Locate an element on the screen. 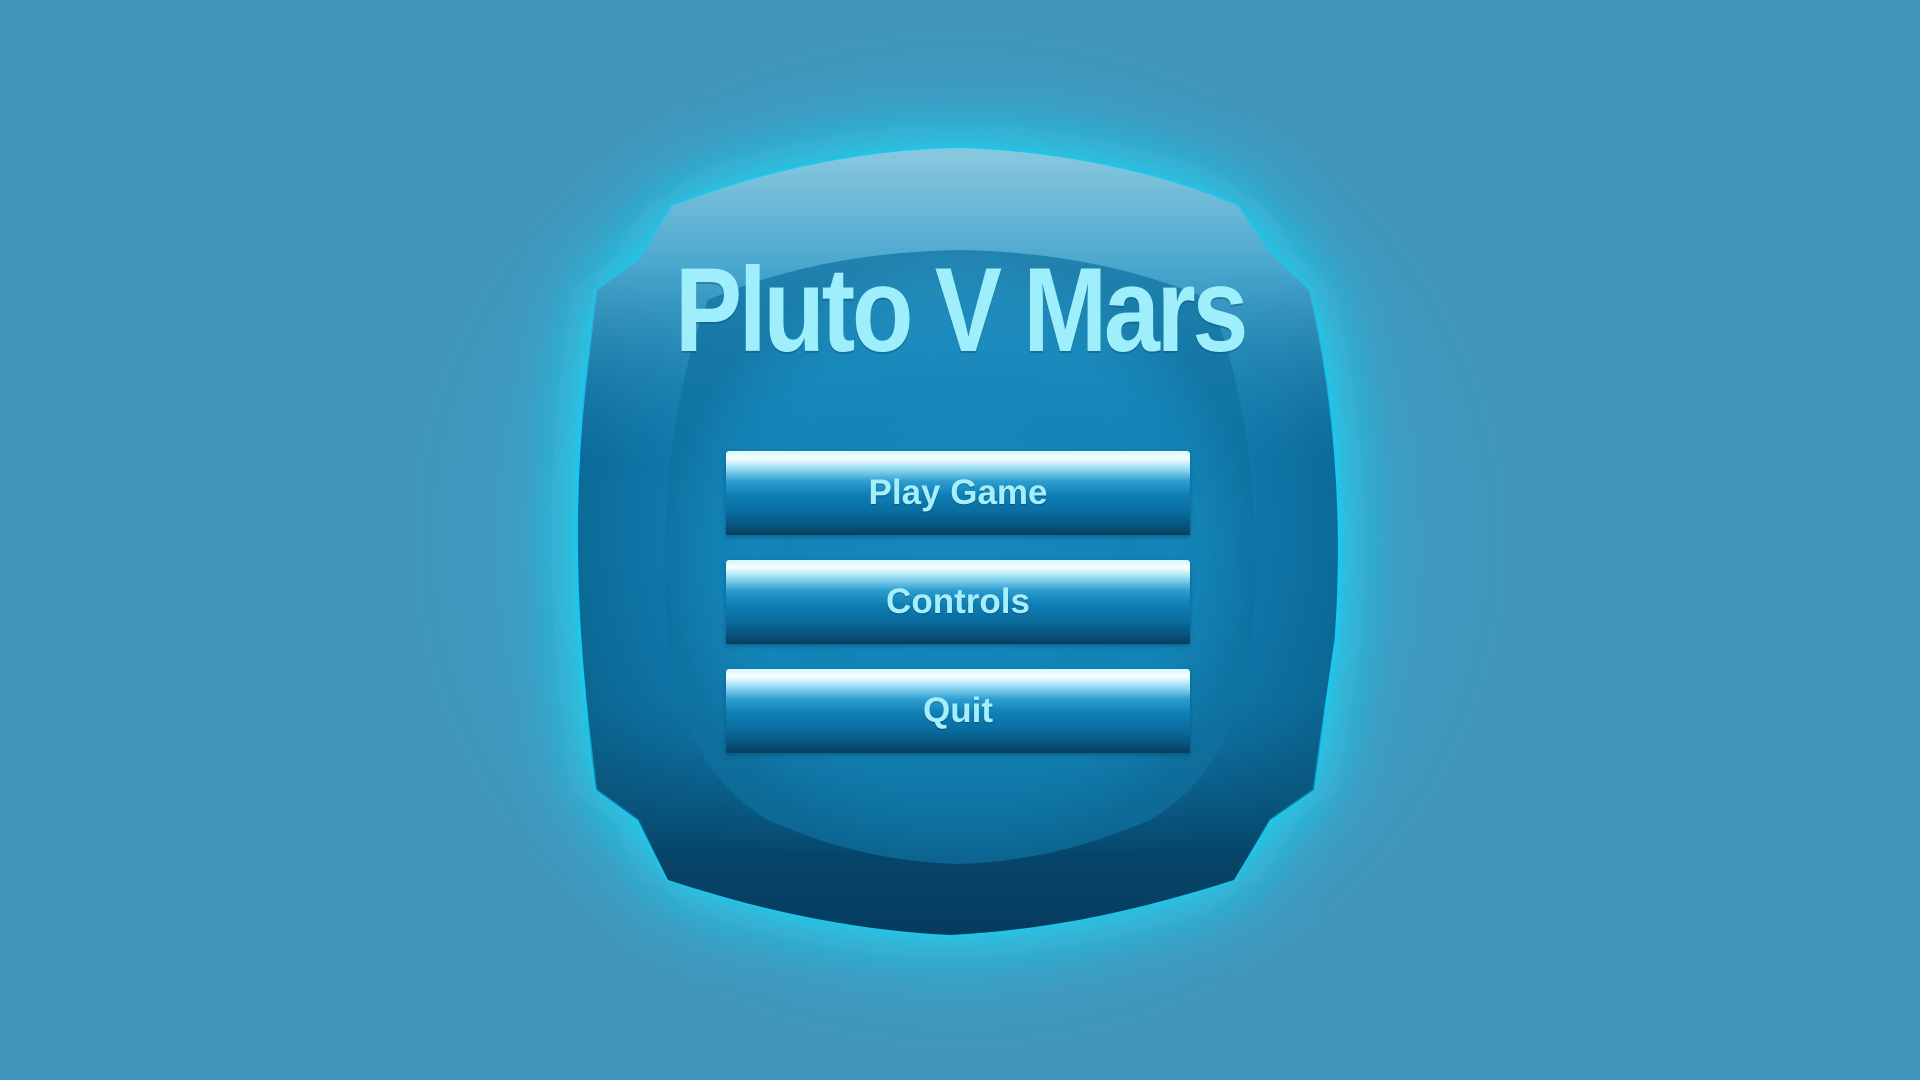  play-game-button: Play Game is located at coordinates (958, 493).